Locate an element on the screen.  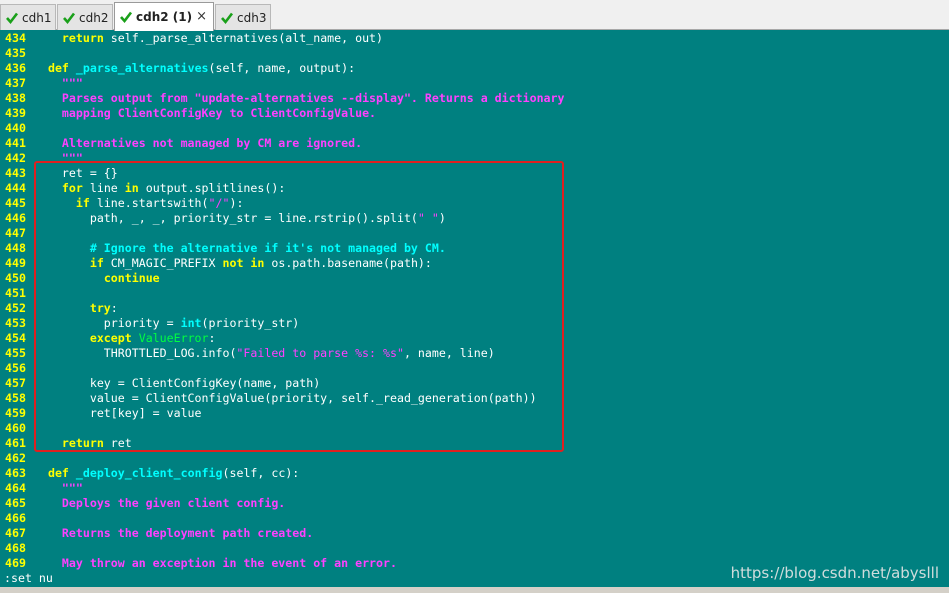
watermark: https://blog.csdn.net/abyslll is located at coordinates (834, 573).